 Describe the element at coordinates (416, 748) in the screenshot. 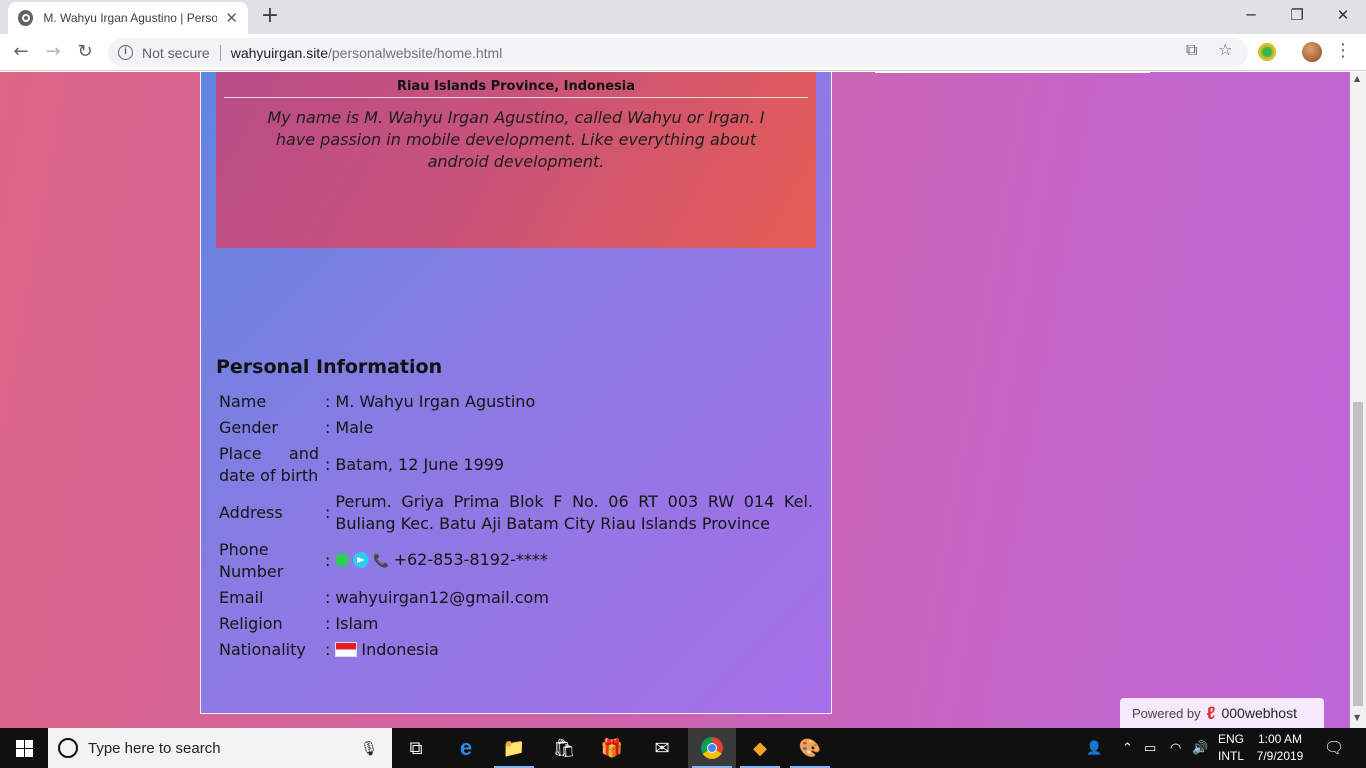

I see `task-view-icon: ⧉` at that location.